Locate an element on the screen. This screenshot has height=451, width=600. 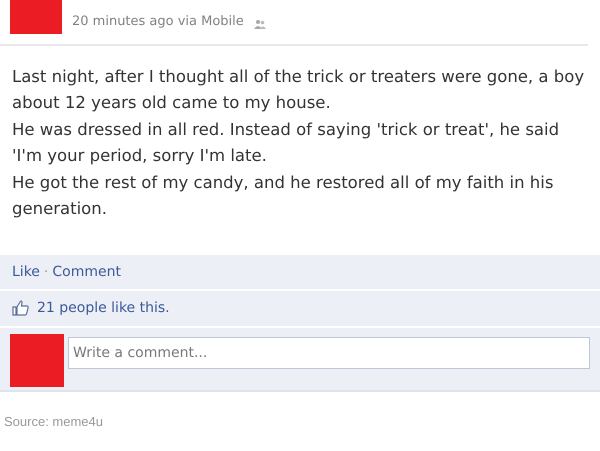
post-text: He got the rest of my candy, and he restored all of my faith in his generation. is located at coordinates (283, 196).